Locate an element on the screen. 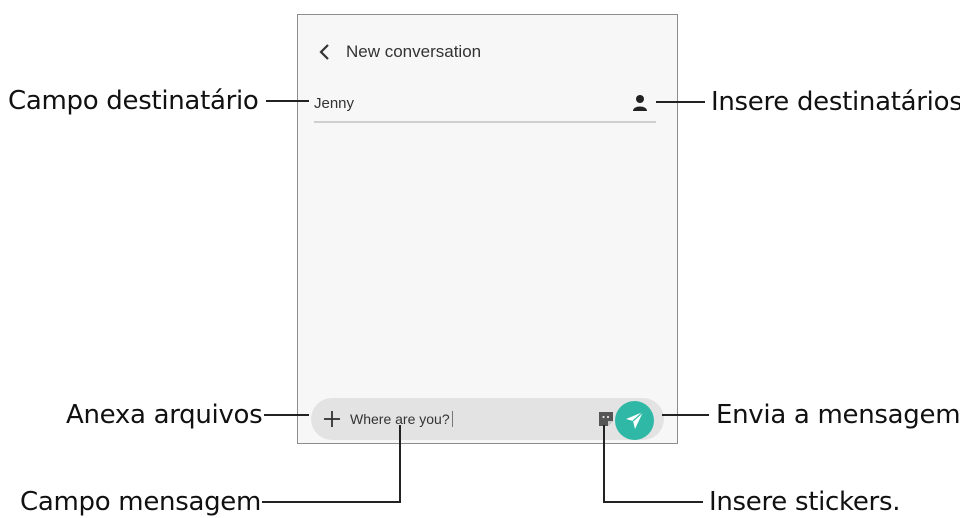  callout-insert-stickers: Insere stickers. is located at coordinates (805, 502).